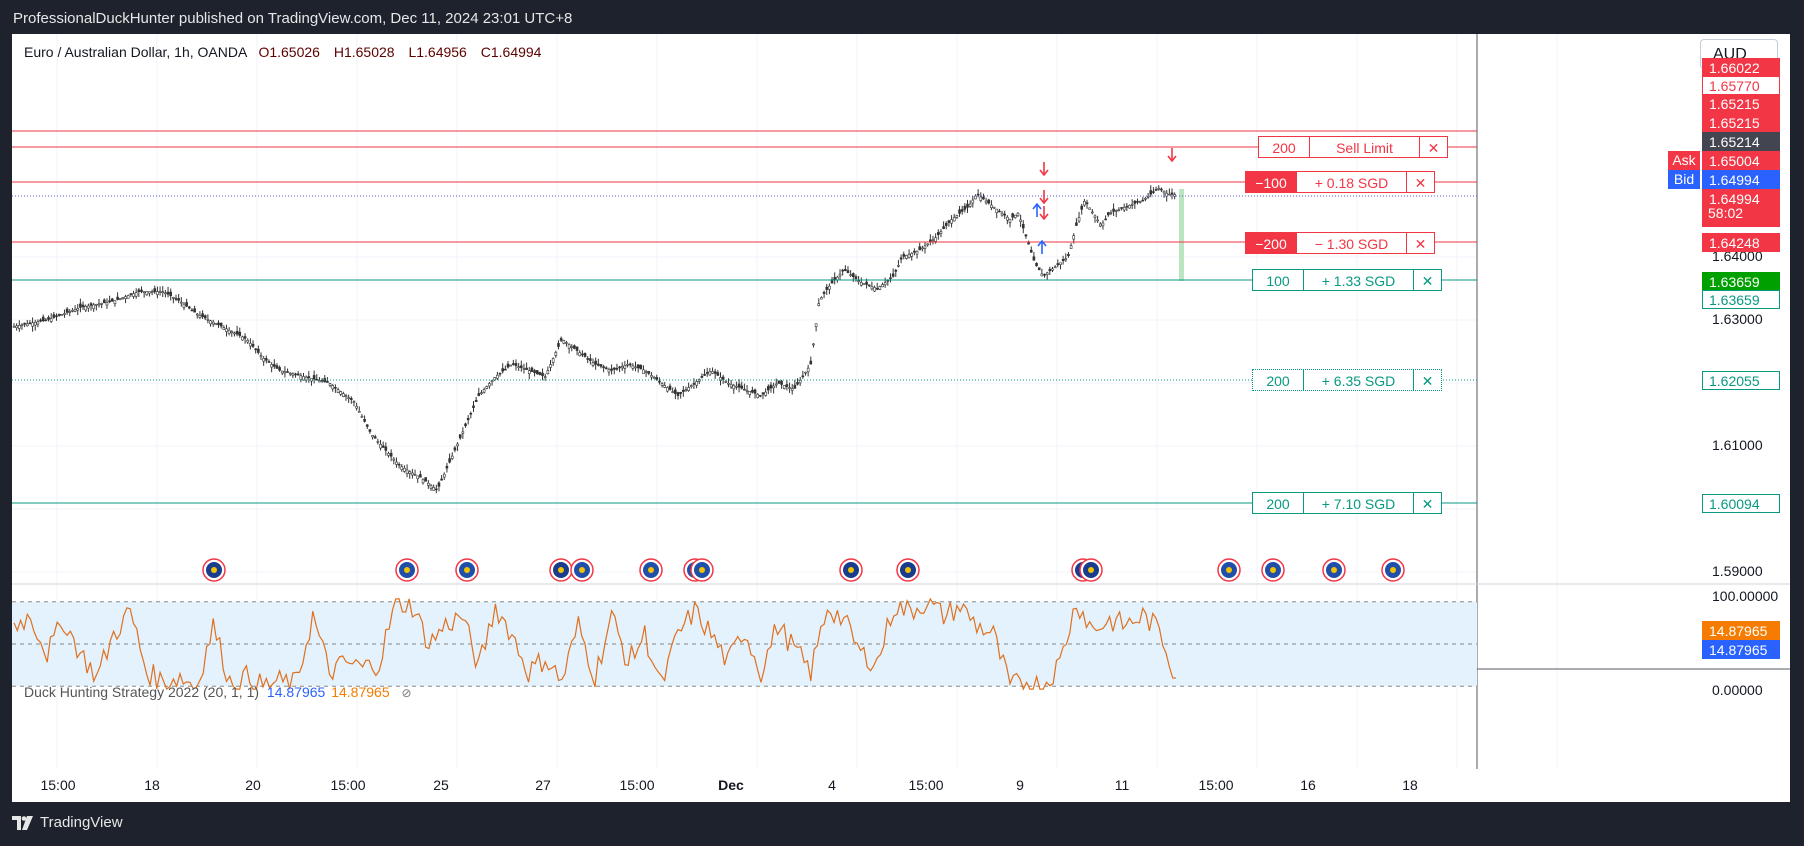 The image size is (1804, 846). What do you see at coordinates (1737, 690) in the screenshot?
I see `indicator-tick: 0.00000` at bounding box center [1737, 690].